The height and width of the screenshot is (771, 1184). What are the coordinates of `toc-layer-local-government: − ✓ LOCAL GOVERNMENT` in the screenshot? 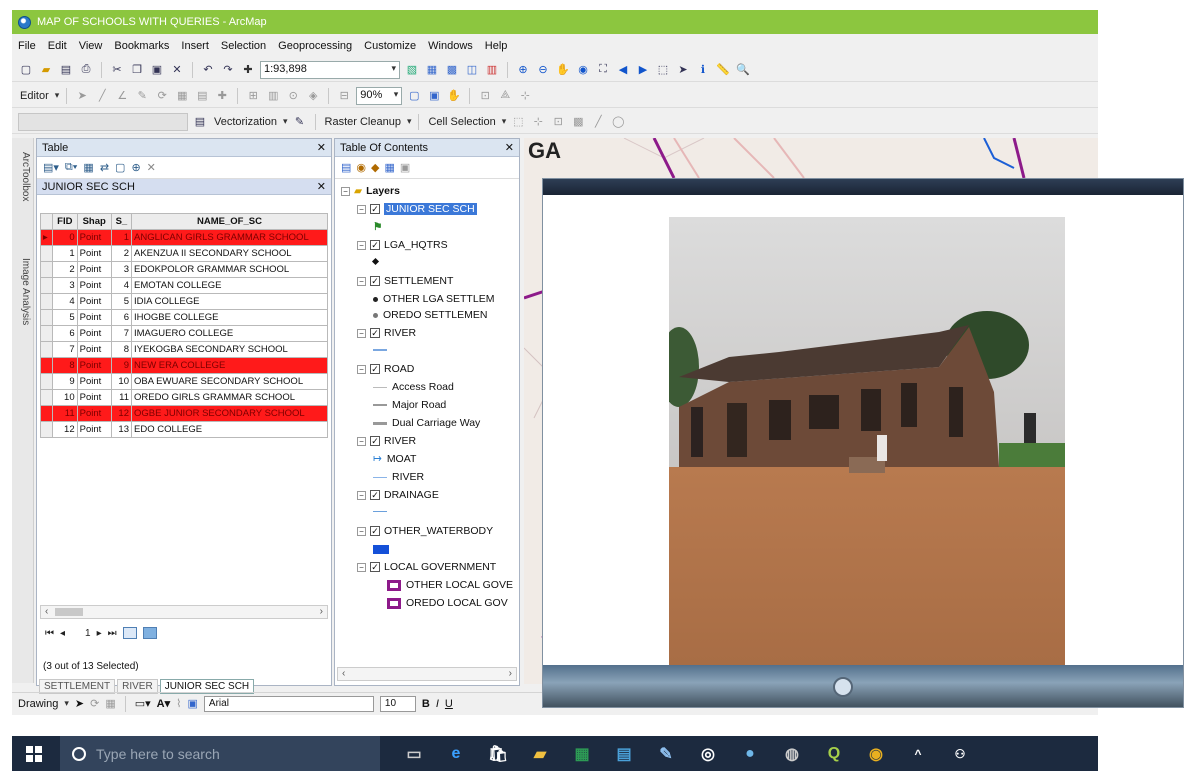 It's located at (426, 567).